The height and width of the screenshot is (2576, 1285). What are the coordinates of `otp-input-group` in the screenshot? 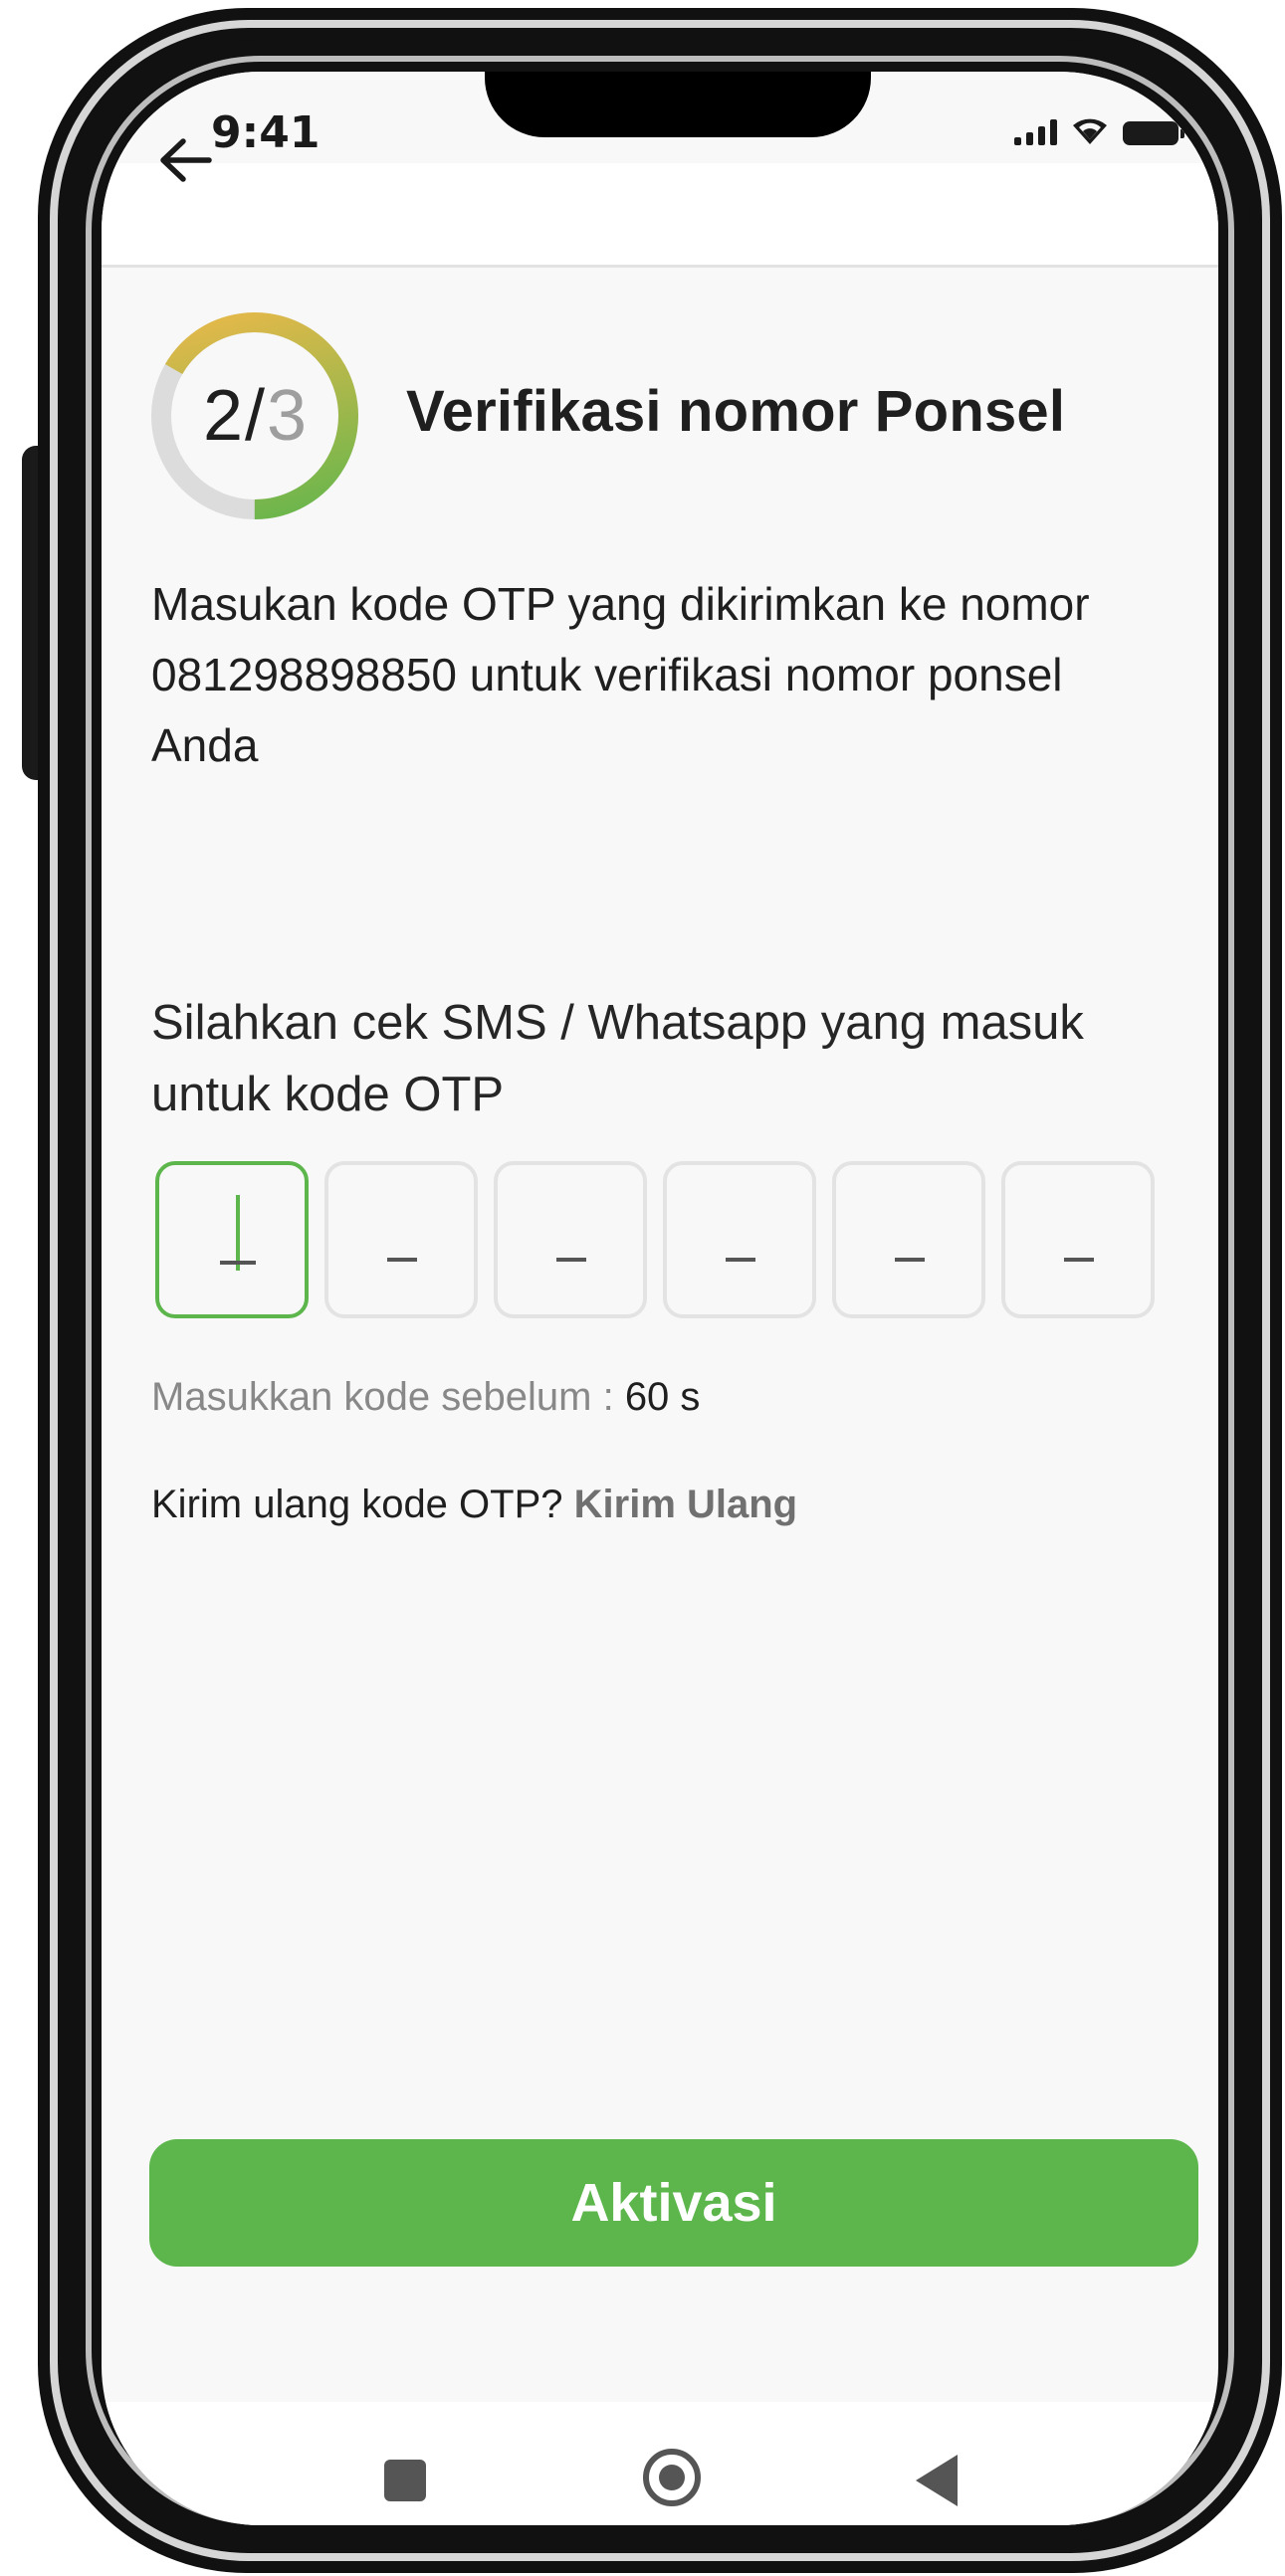 It's located at (655, 1239).